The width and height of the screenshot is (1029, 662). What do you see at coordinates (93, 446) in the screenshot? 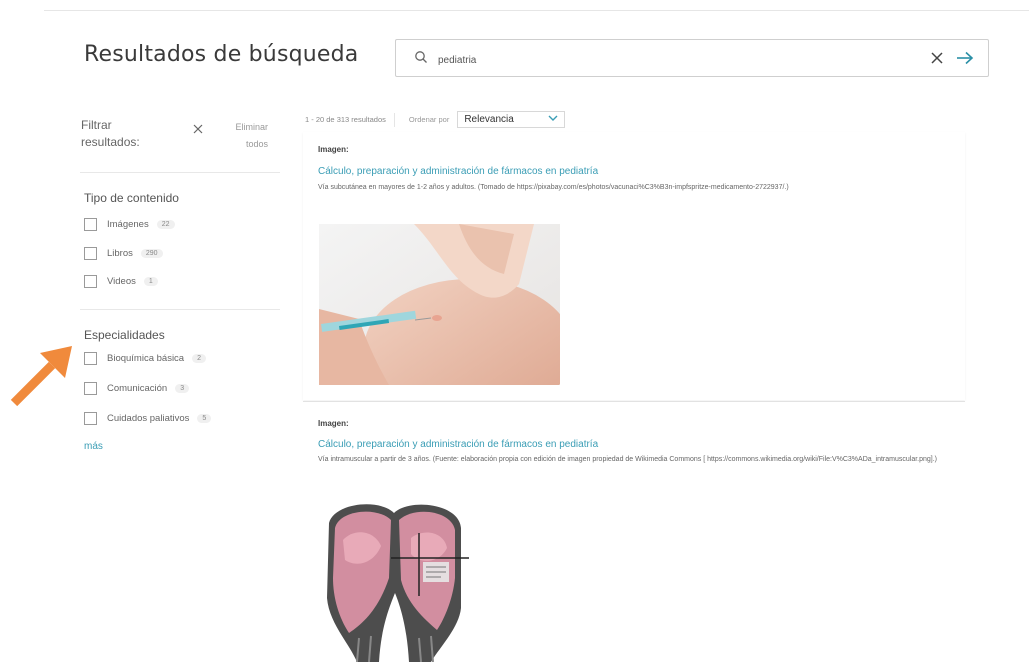
I see `more-link: más` at bounding box center [93, 446].